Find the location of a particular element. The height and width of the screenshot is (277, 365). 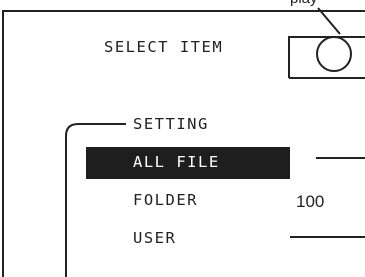

folder-value: 100 is located at coordinates (310, 201).